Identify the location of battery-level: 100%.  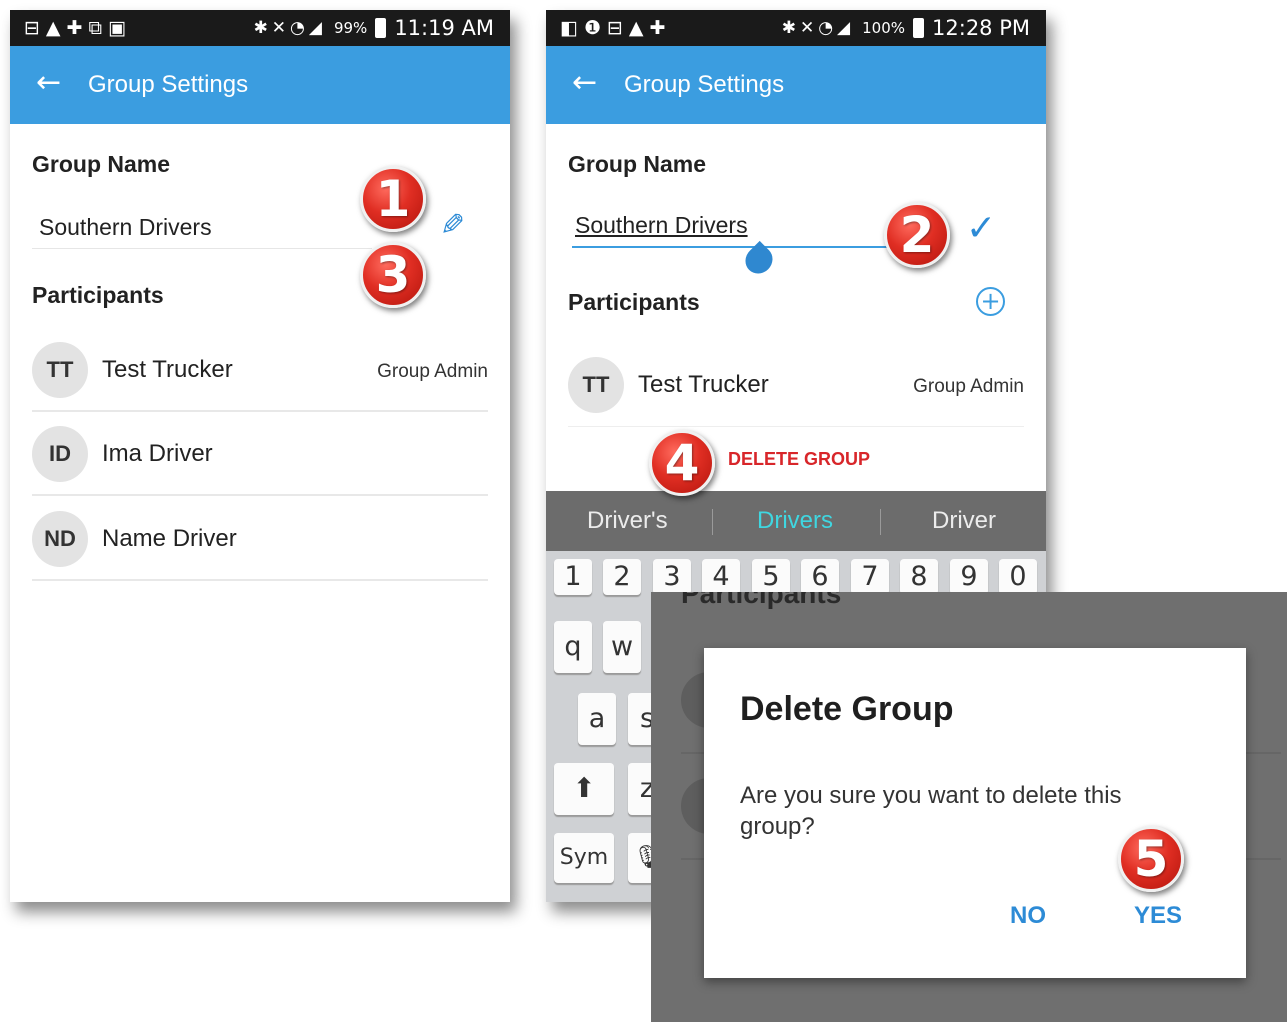
(884, 28).